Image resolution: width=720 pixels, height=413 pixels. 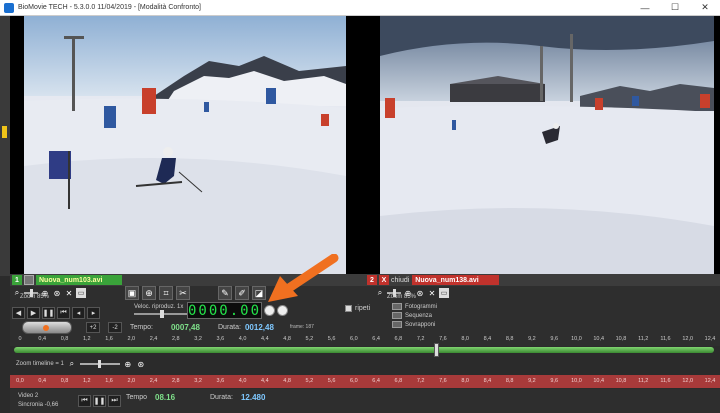 I want to click on playback-controls: ◀ ▶ ❚❚ ⏮ ◂ ▸, so click(x=56, y=313).